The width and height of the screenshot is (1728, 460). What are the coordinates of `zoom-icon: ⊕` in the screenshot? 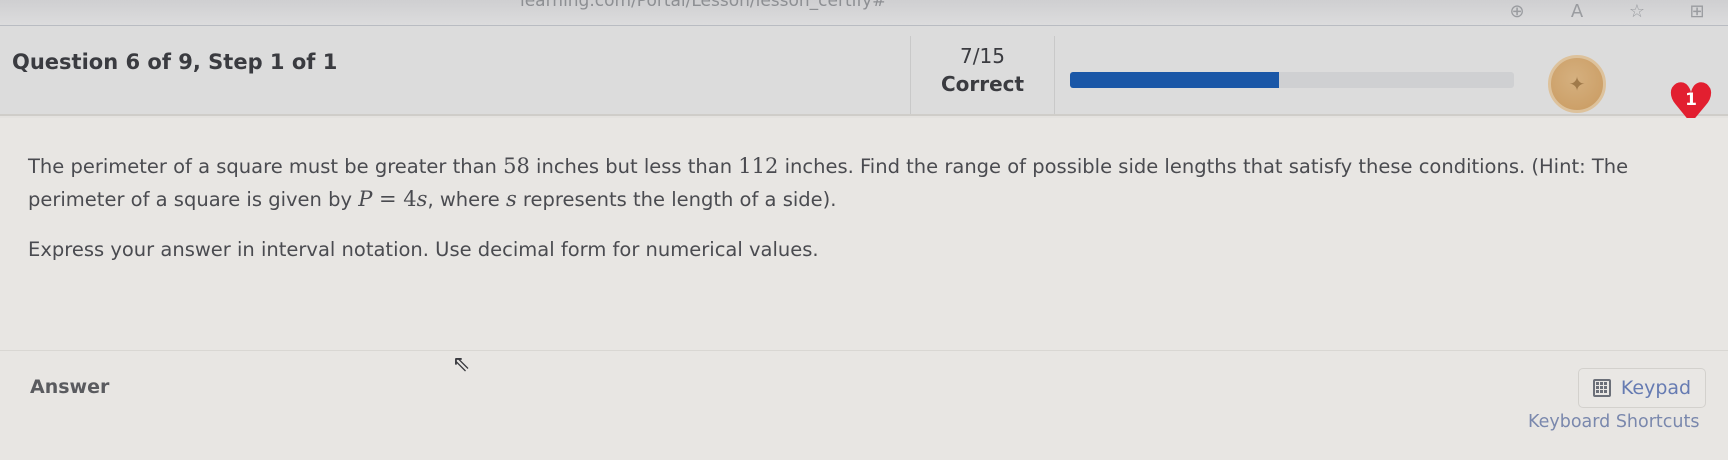 It's located at (1517, 11).